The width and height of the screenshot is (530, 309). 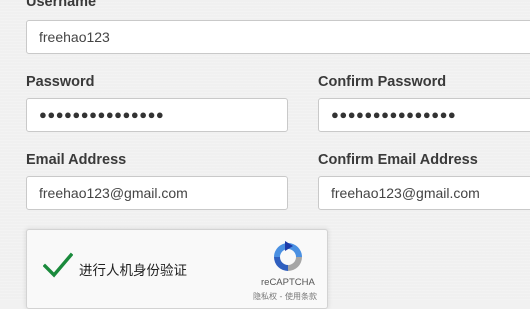 What do you see at coordinates (424, 193) in the screenshot?
I see `confirm-email-input: freehao123@gmail.com` at bounding box center [424, 193].